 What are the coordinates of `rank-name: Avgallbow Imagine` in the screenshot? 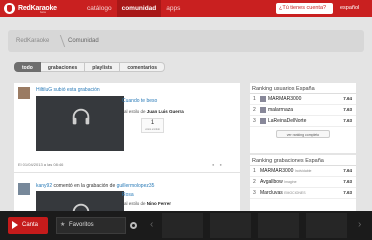 It's located at (278, 182).